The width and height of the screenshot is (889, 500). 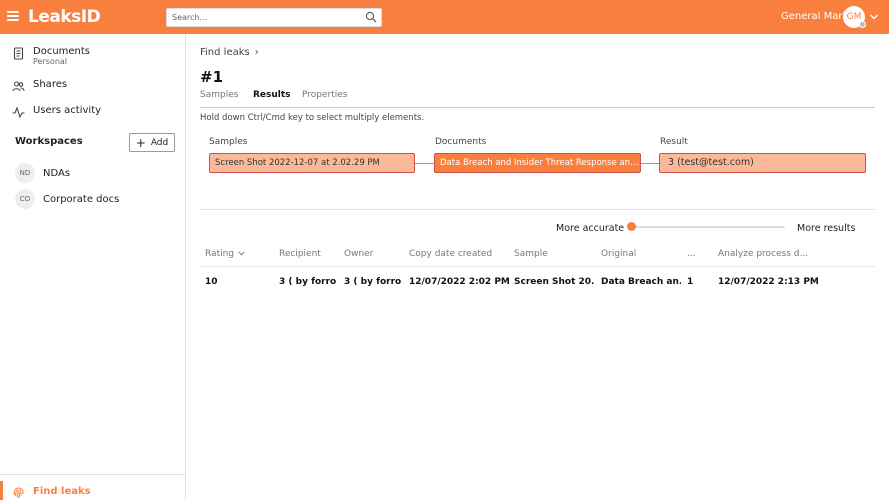 I want to click on status-dot, so click(x=862, y=24).